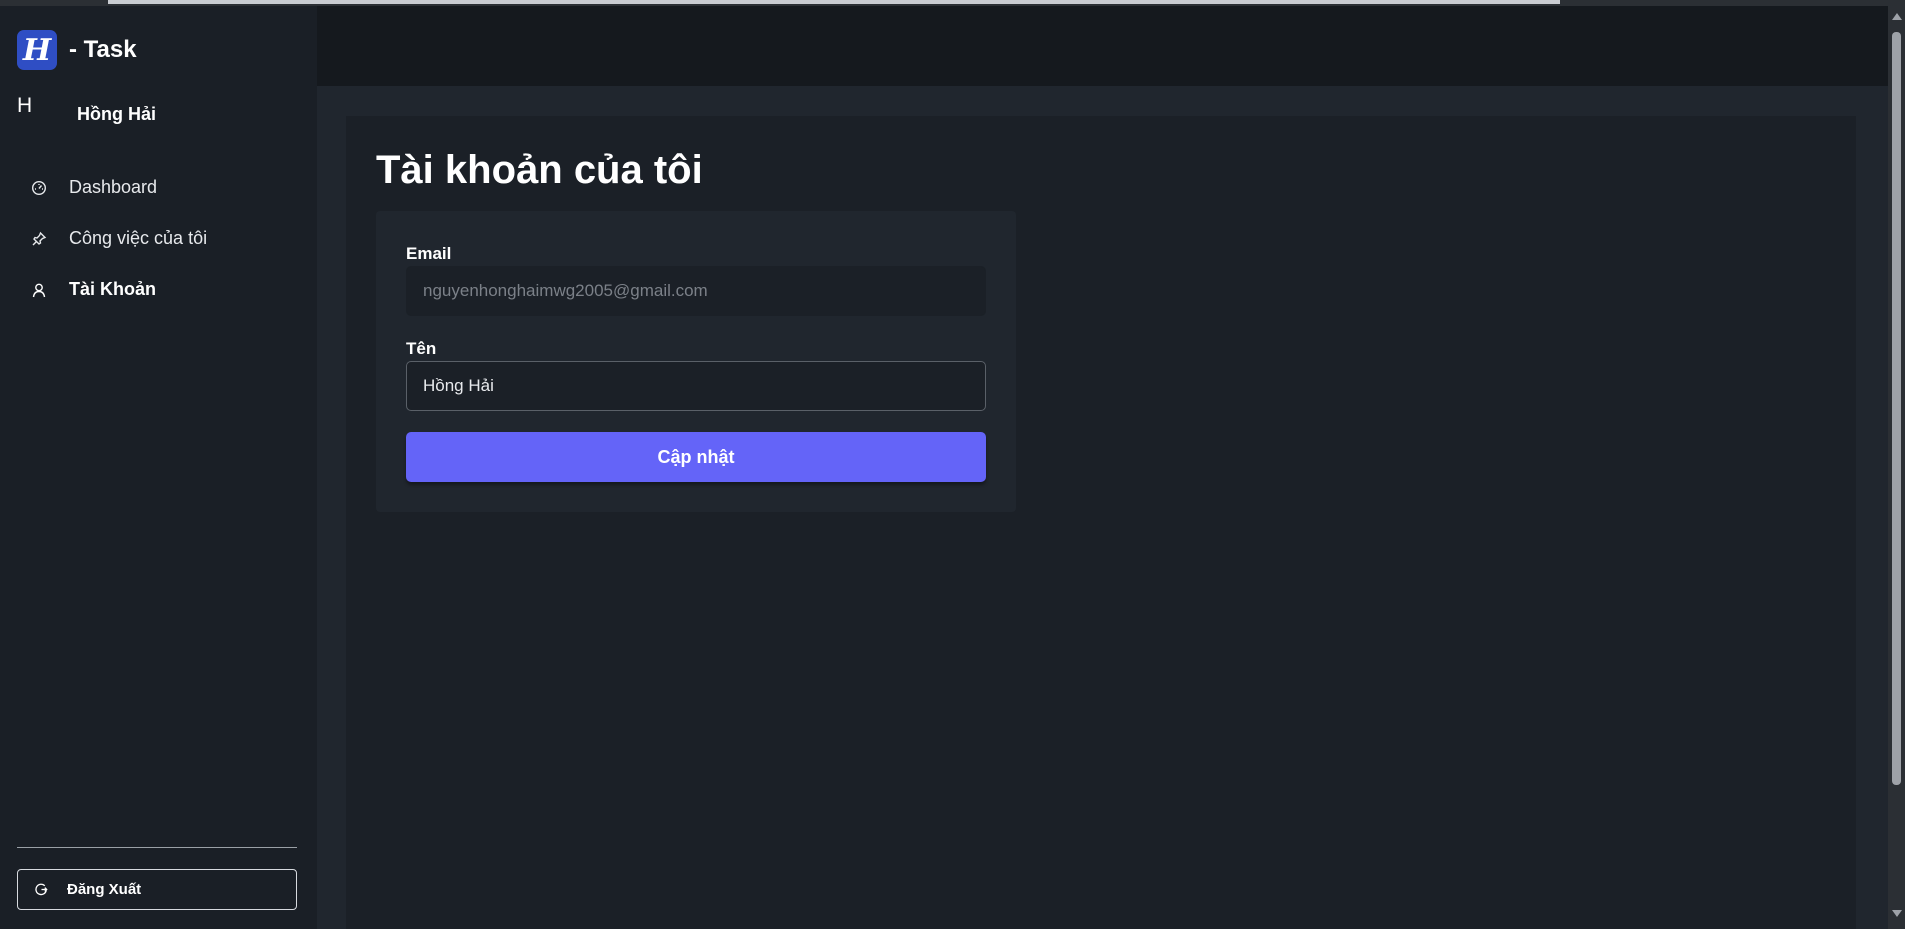 This screenshot has width=1905, height=929. I want to click on pin-icon, so click(39, 238).